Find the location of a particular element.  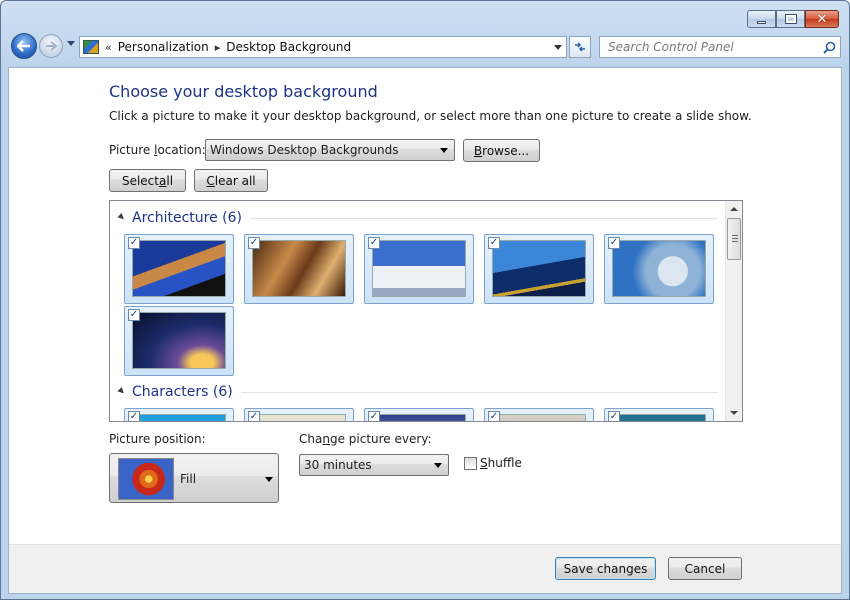

position-preview-image is located at coordinates (146, 479).